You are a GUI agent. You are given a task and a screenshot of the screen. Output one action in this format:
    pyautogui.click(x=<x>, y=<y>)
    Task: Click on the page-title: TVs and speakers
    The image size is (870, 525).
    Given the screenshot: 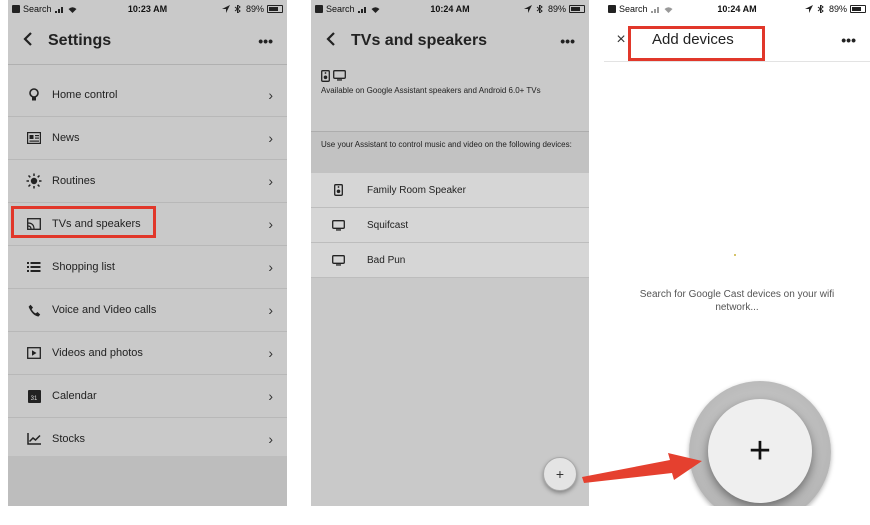 What is the action you would take?
    pyautogui.click(x=419, y=40)
    